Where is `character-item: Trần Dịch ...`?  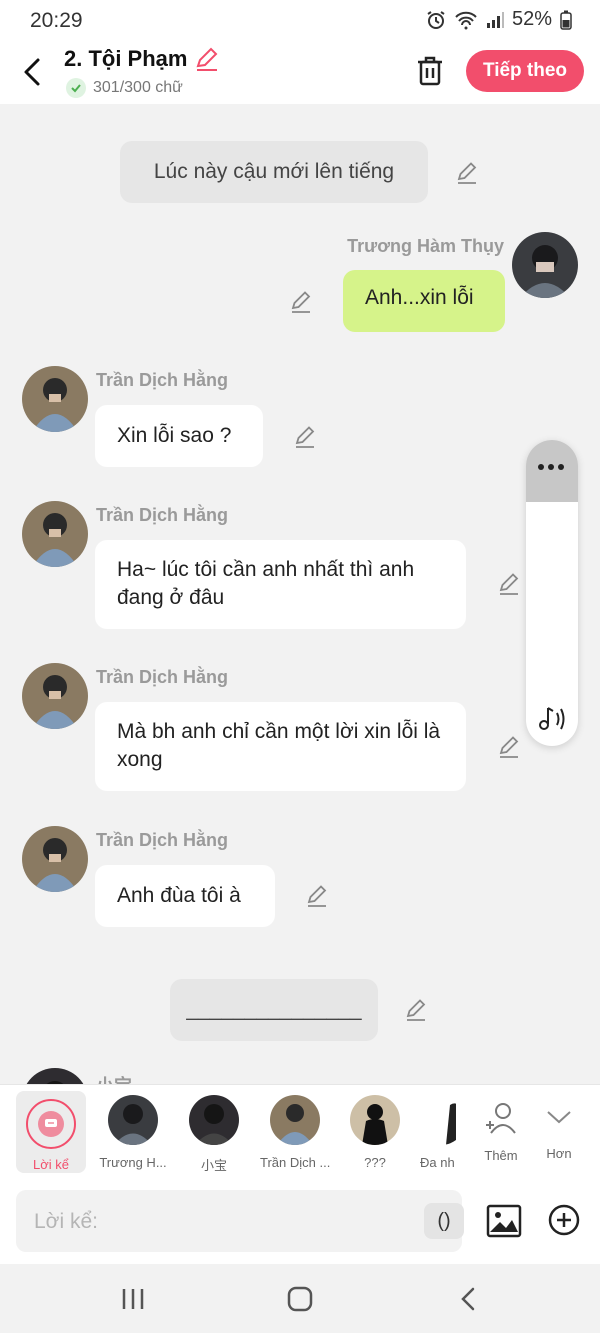
character-item: Trần Dịch ... is located at coordinates (295, 1131).